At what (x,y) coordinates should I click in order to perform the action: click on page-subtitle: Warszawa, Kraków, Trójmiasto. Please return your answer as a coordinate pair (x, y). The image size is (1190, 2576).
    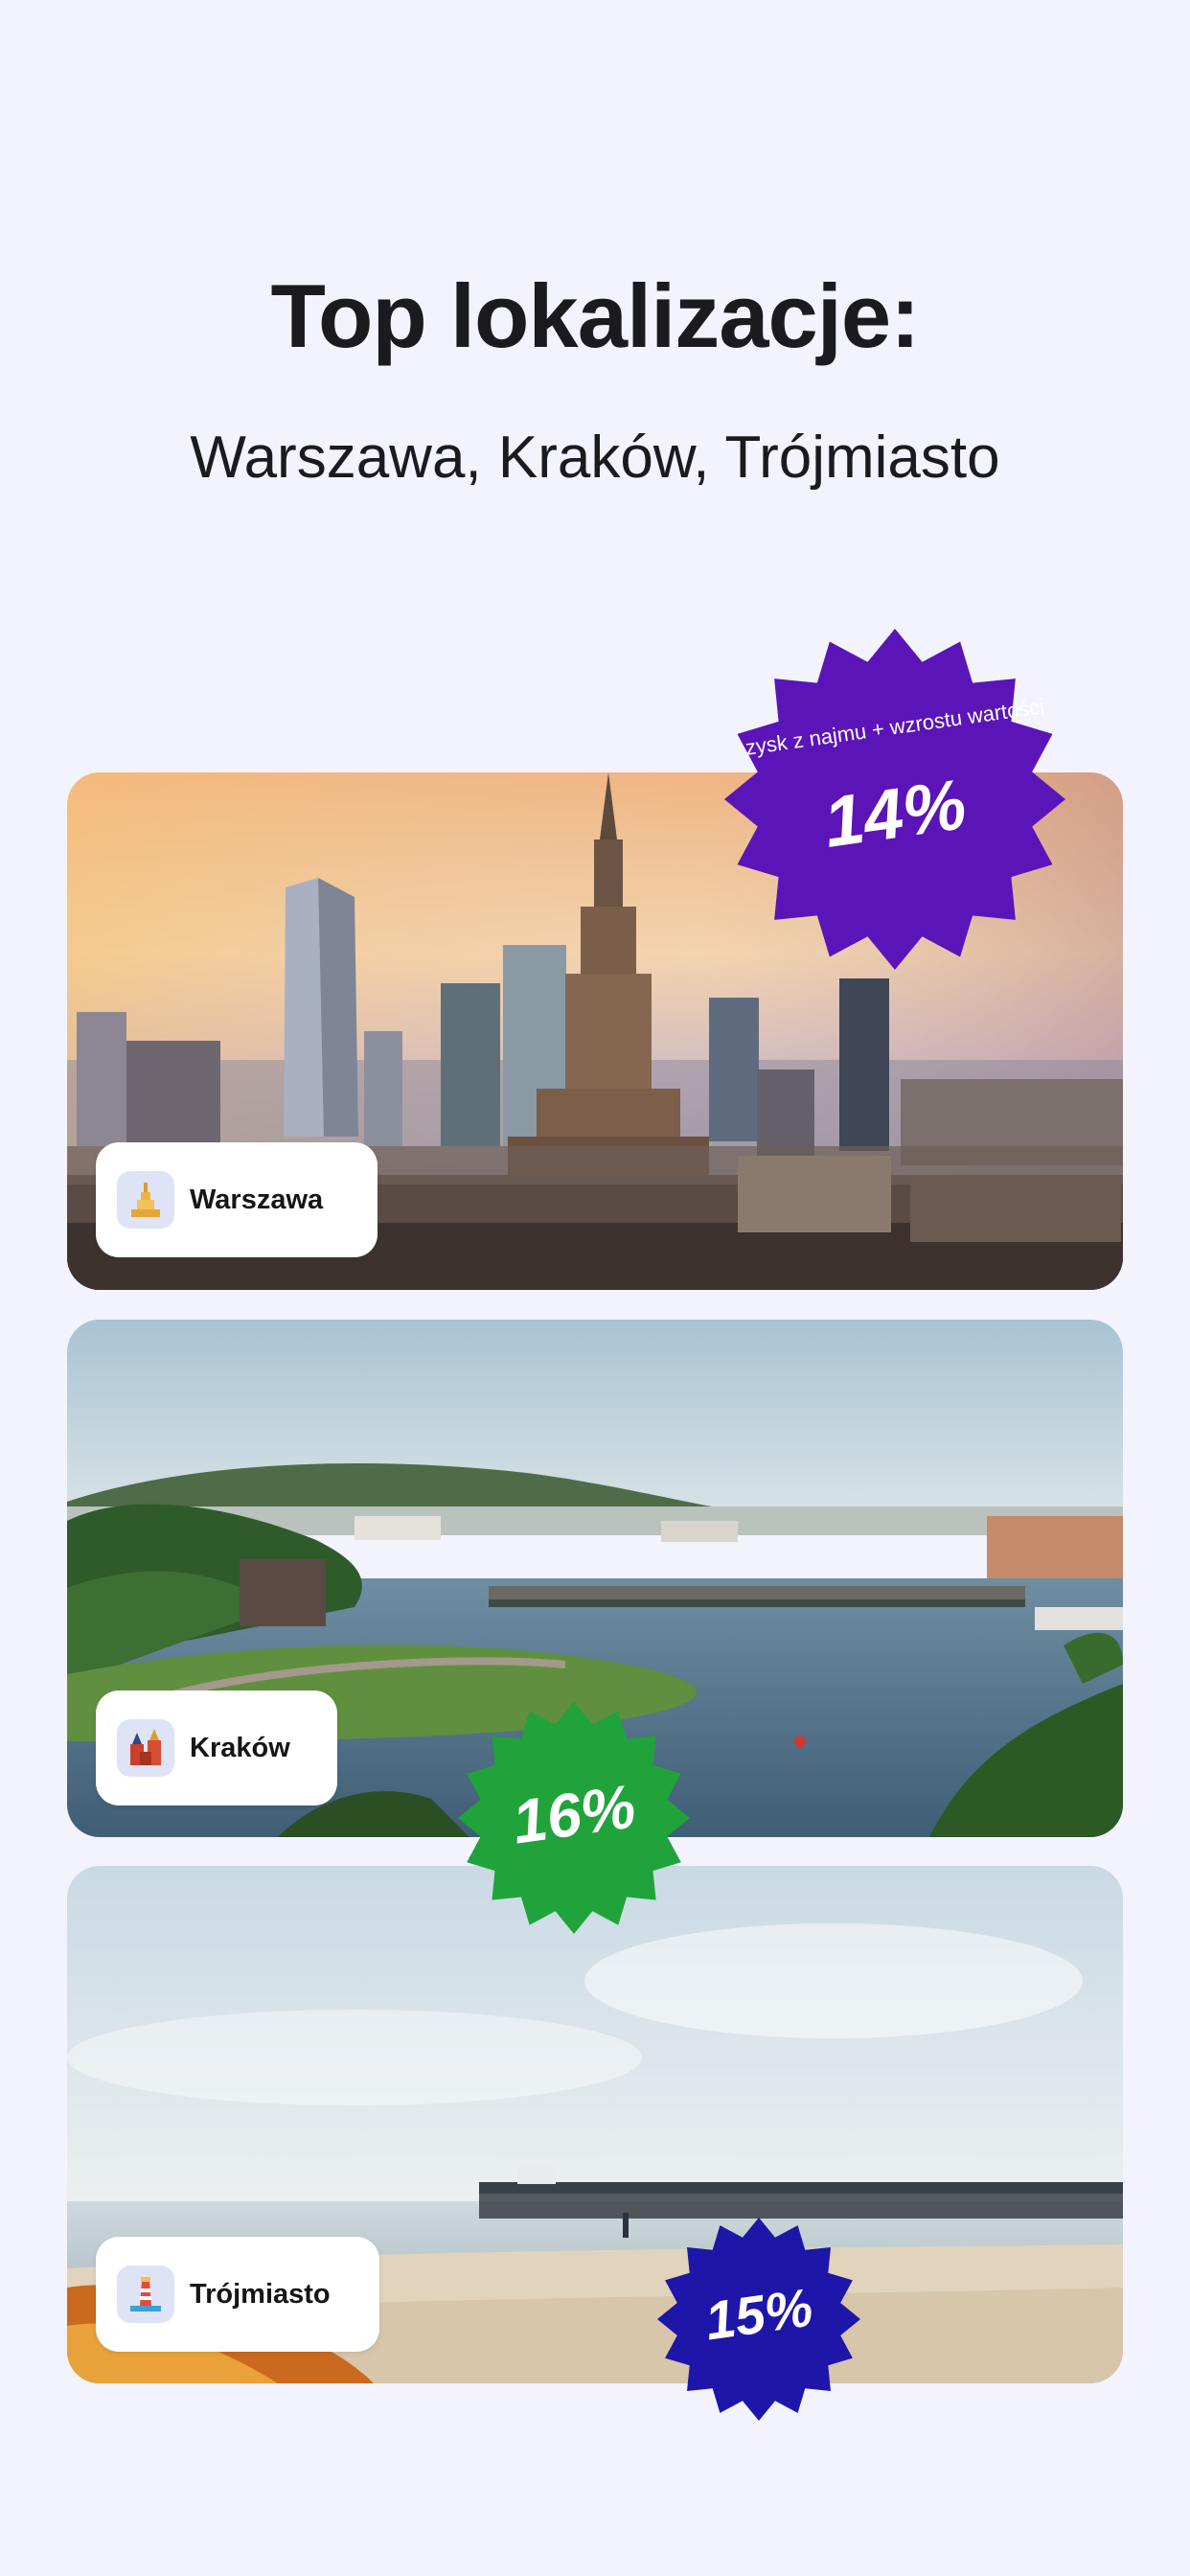
    Looking at the image, I should click on (595, 458).